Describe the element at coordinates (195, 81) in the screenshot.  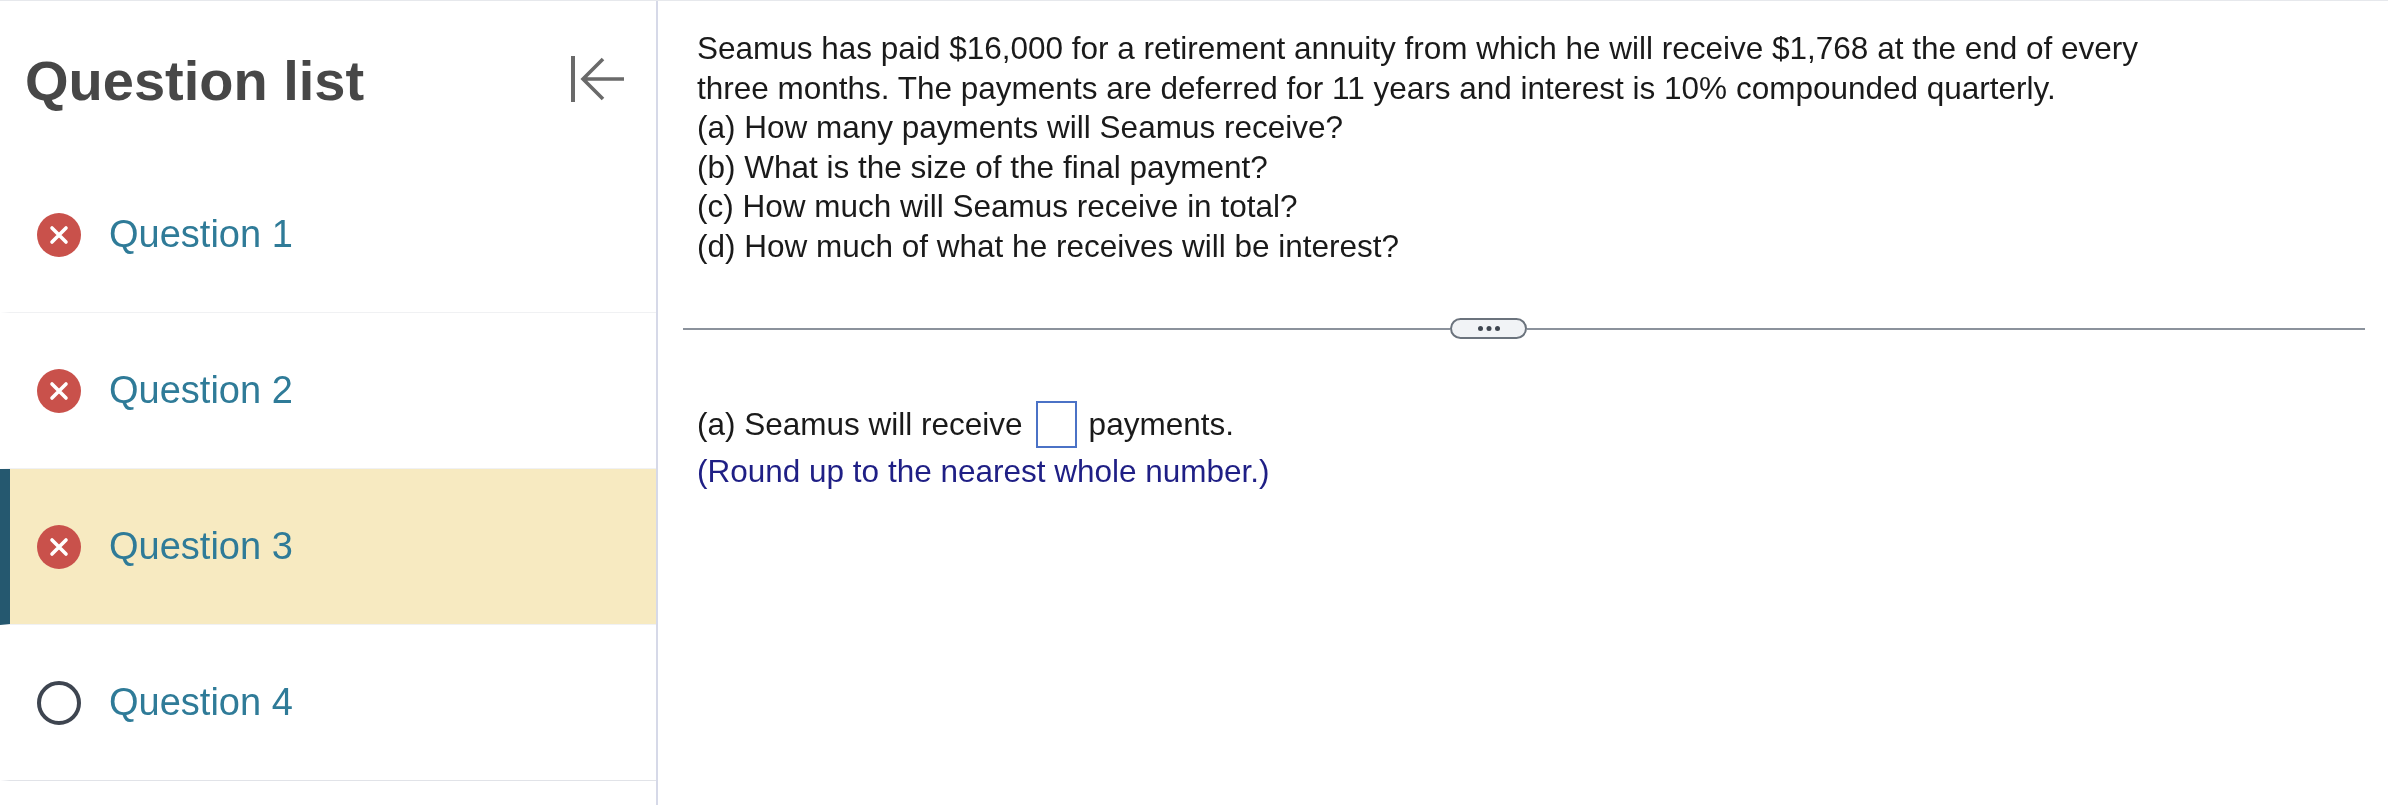
I see `sidebar-title: Question list` at that location.